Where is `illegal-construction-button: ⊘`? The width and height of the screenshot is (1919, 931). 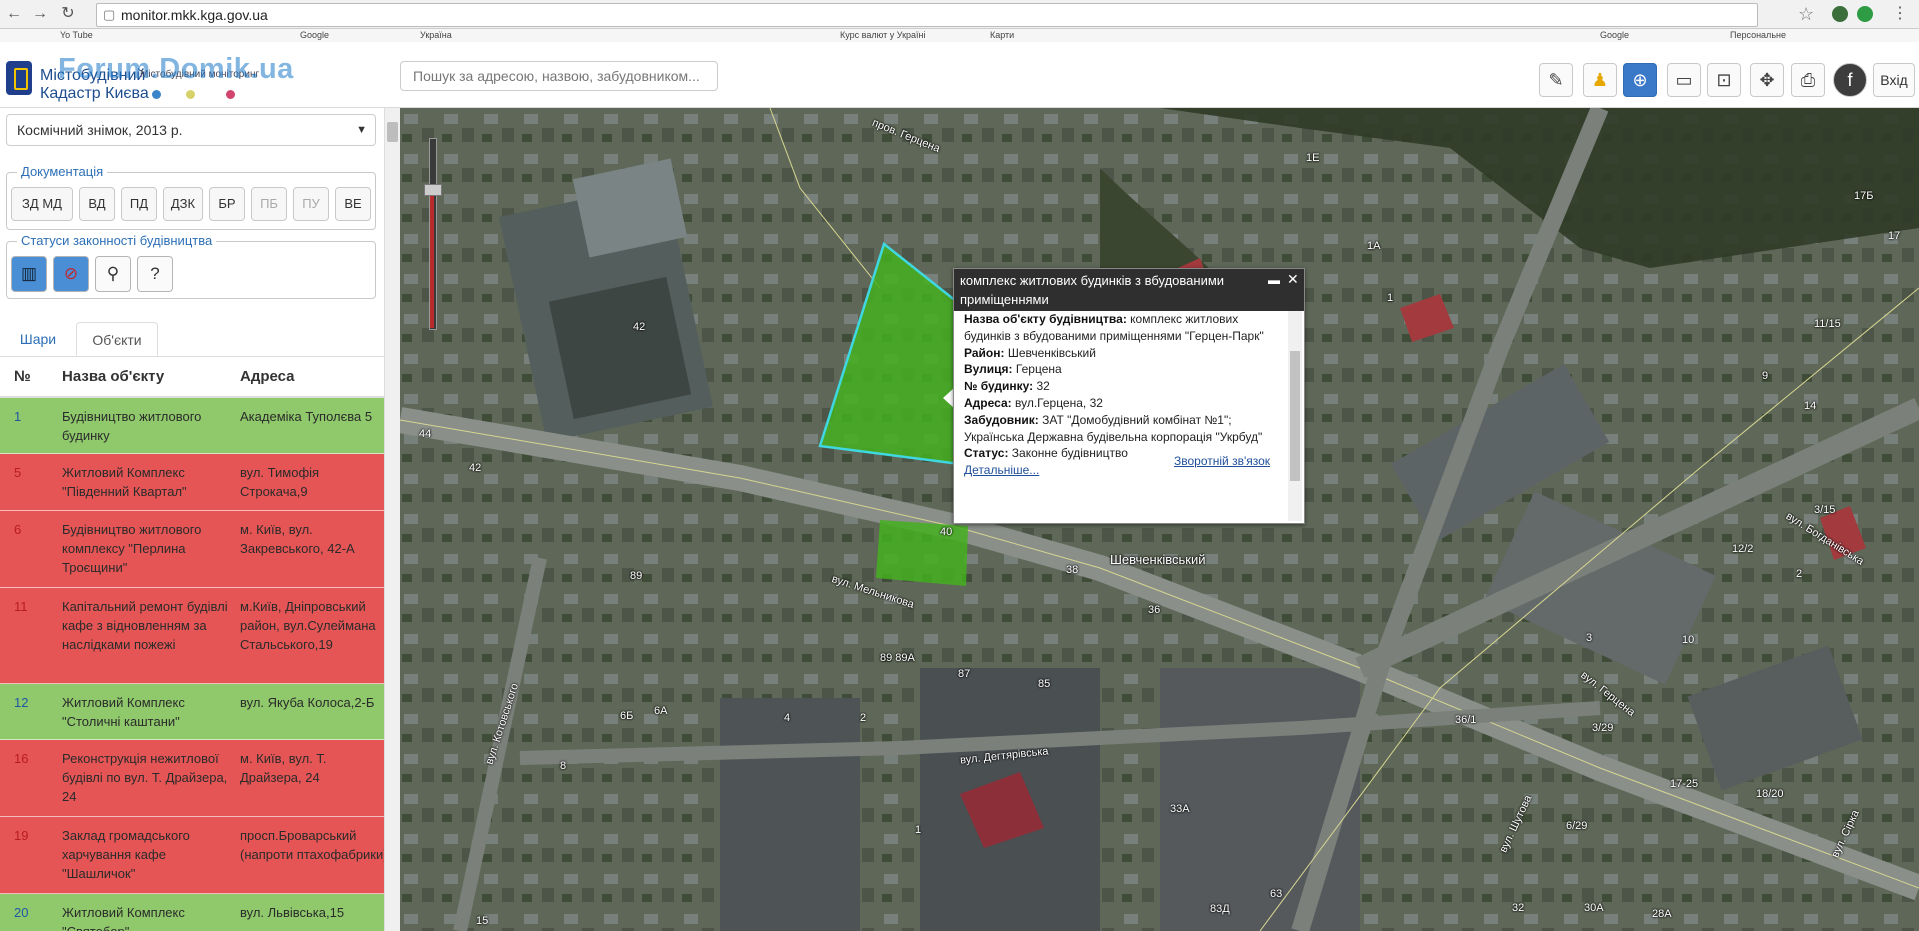
illegal-construction-button: ⊘ is located at coordinates (71, 274).